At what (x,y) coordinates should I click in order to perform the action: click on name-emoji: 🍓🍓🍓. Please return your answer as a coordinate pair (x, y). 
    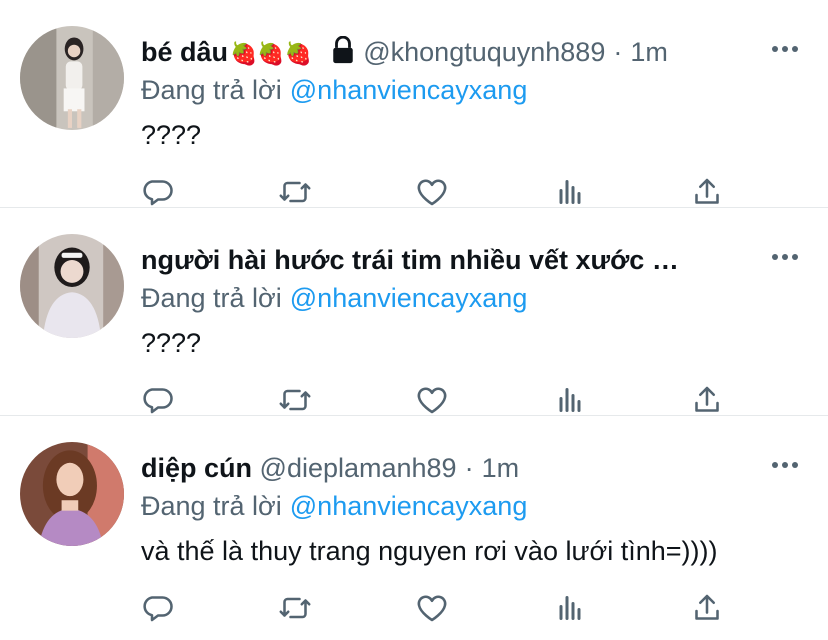
    Looking at the image, I should click on (271, 53).